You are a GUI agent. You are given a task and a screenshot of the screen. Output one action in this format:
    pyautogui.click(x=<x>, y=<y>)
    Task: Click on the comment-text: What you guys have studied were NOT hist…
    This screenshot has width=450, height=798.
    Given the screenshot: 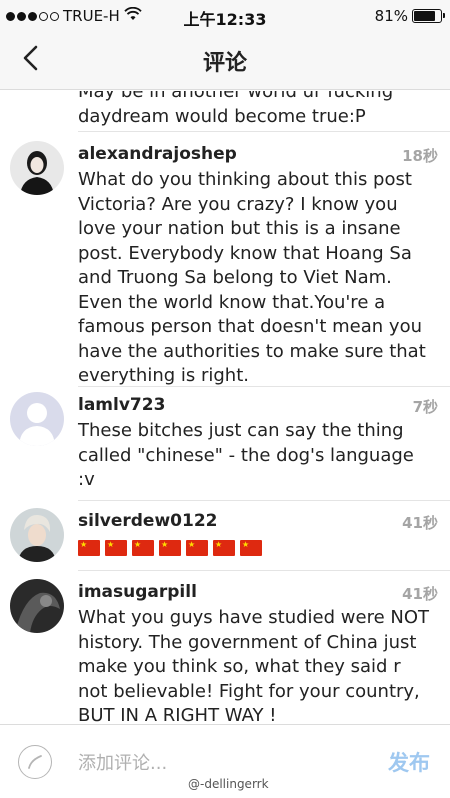 What is the action you would take?
    pyautogui.click(x=253, y=665)
    